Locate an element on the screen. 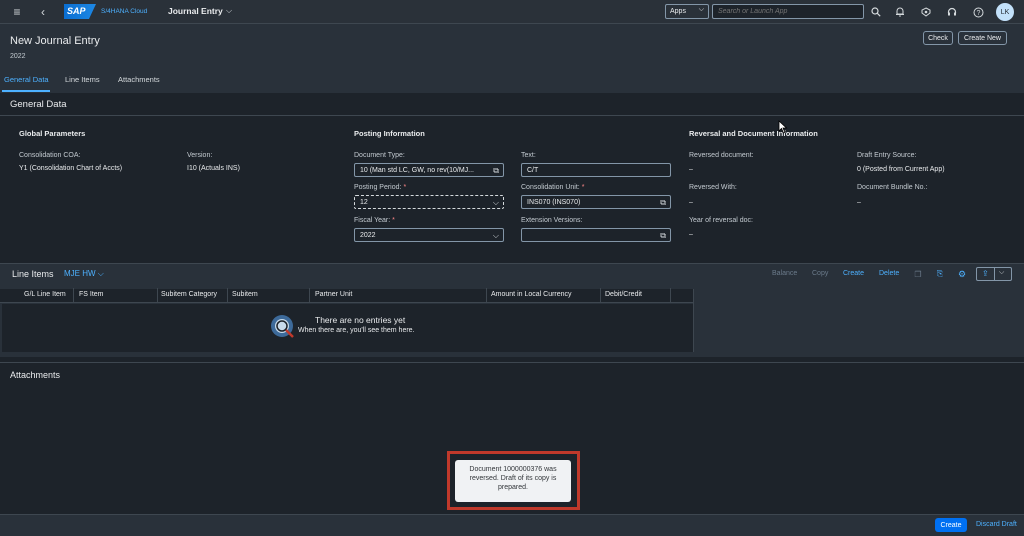  version-label: Version: is located at coordinates (200, 155).